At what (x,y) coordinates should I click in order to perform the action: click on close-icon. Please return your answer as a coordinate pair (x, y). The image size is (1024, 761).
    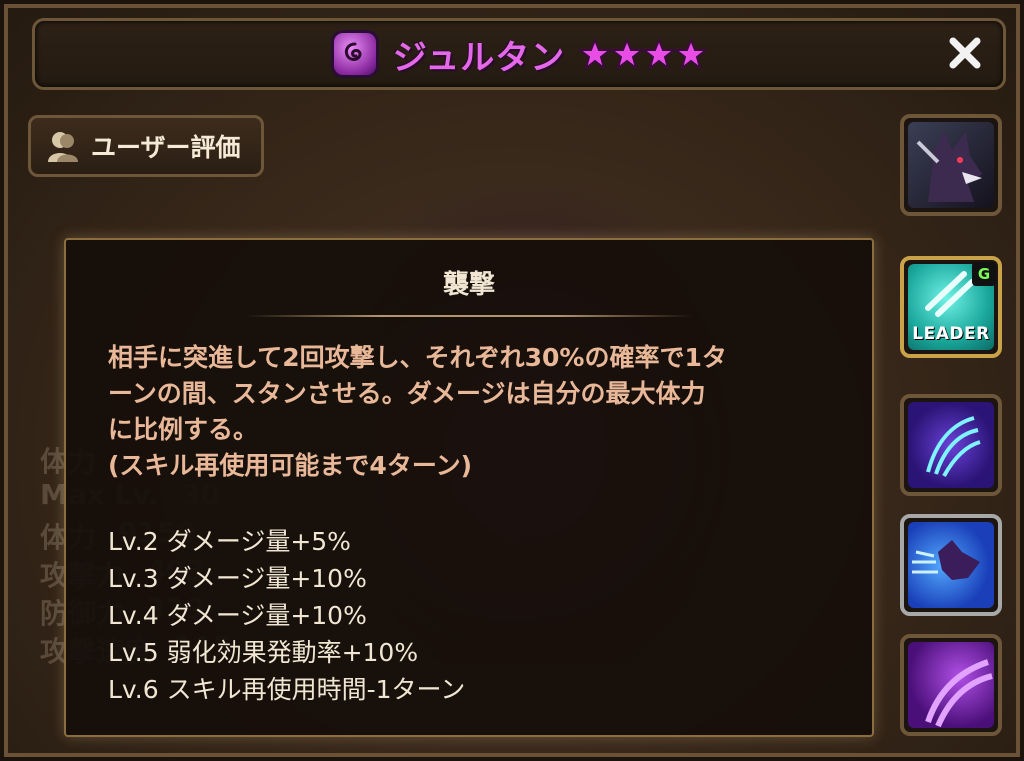
    Looking at the image, I should click on (965, 53).